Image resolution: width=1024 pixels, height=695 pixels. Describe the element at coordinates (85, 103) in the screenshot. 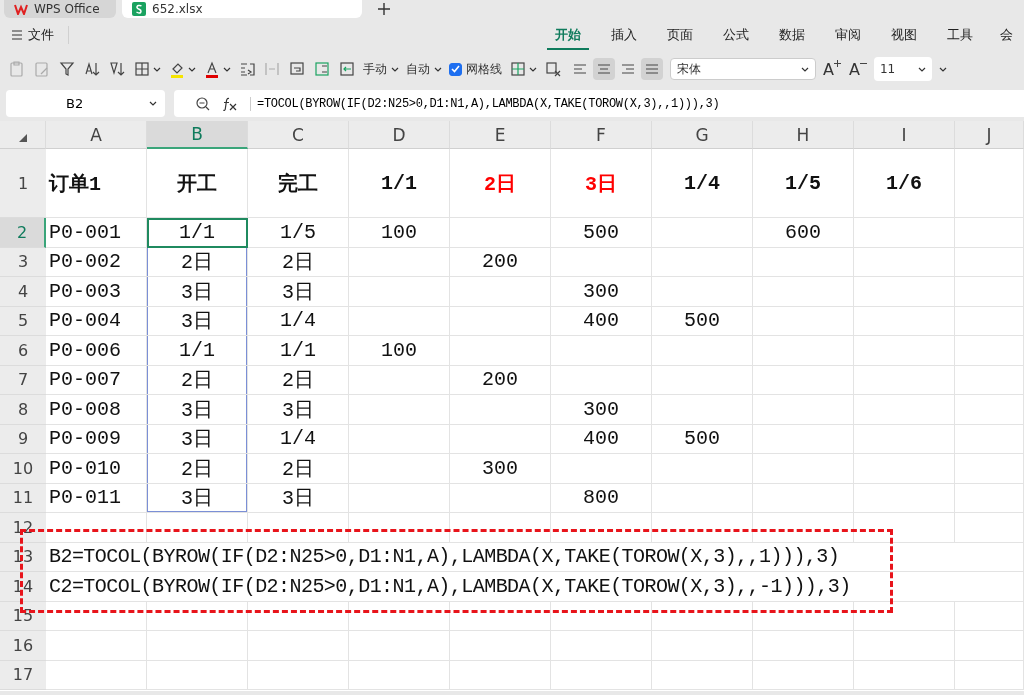

I see `name-box: B2` at that location.